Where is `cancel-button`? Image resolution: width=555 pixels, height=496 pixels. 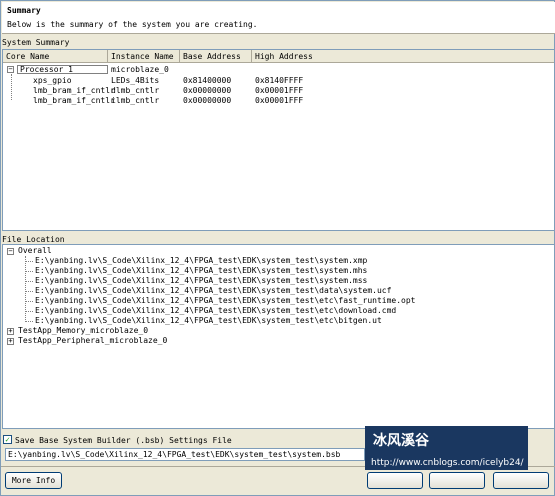 cancel-button is located at coordinates (521, 480).